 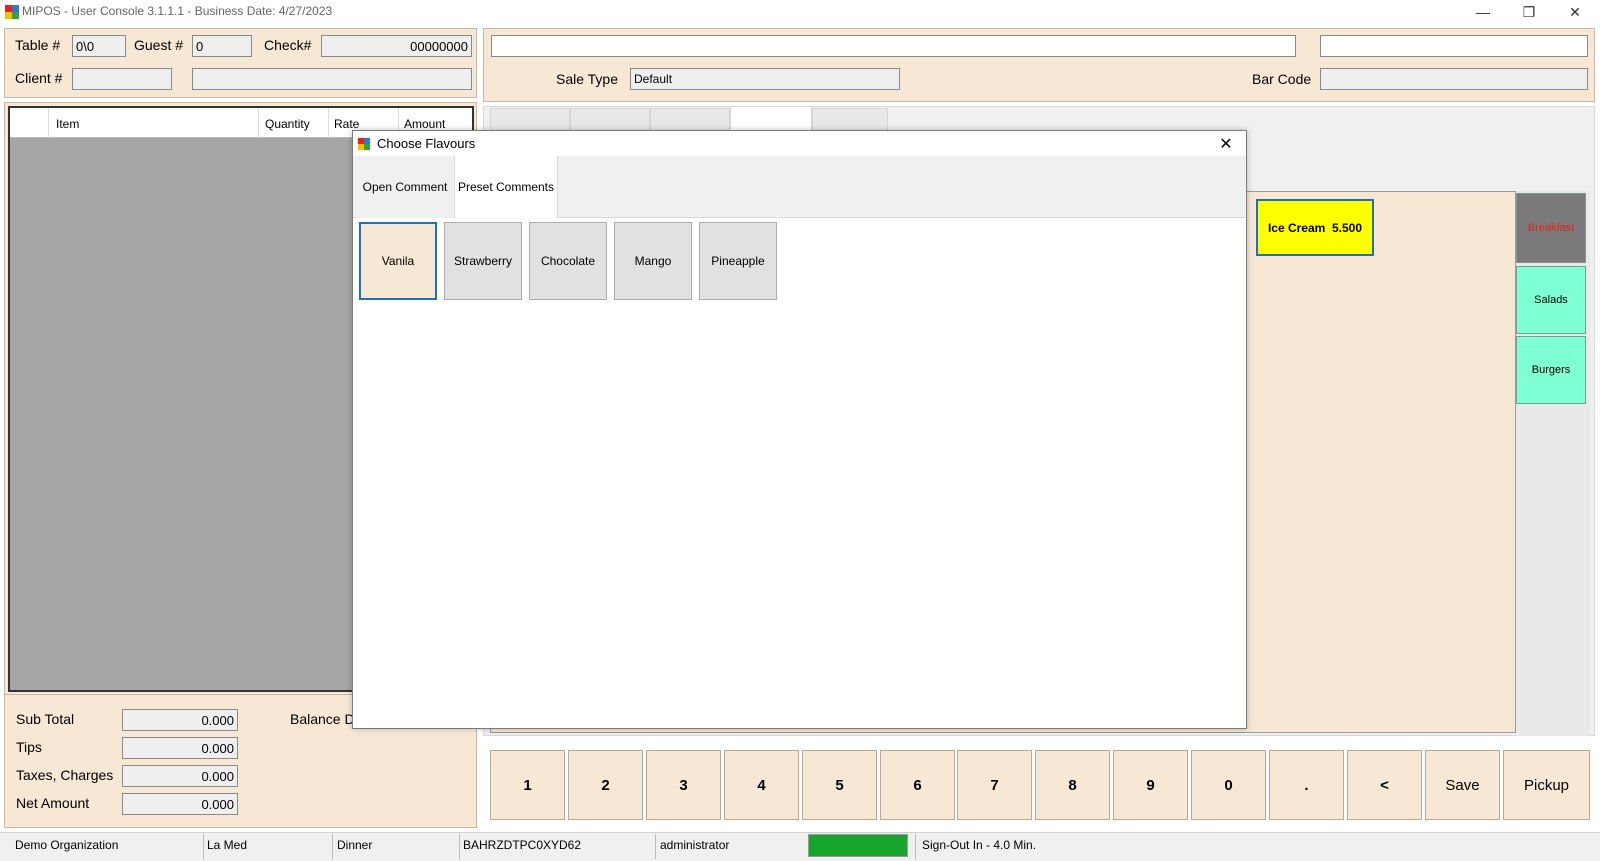 I want to click on save-button: Save, so click(x=1462, y=785).